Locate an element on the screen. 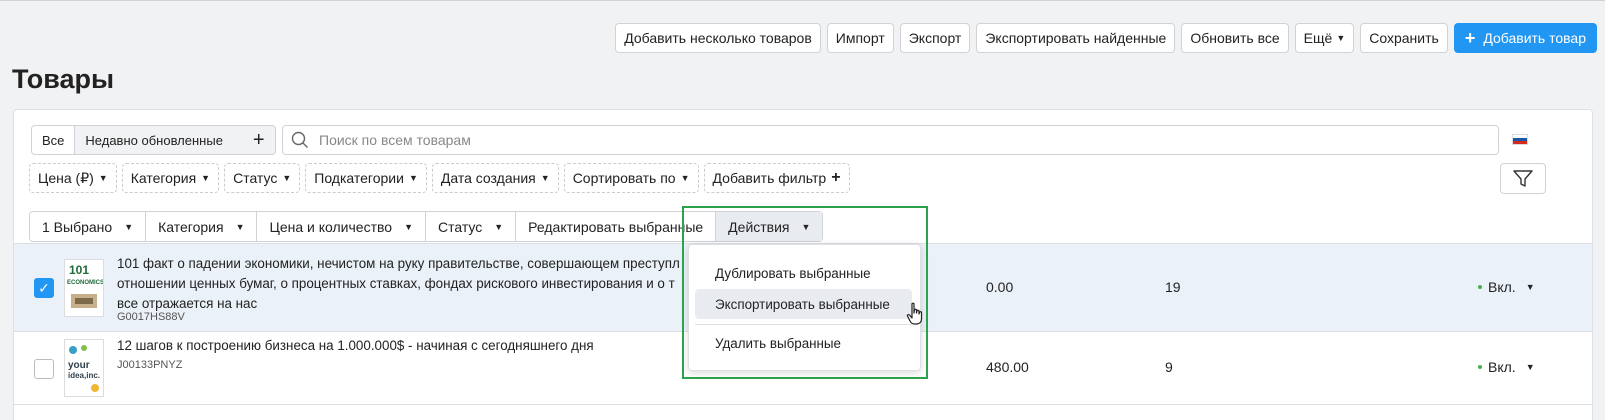 The image size is (1605, 420). bulk-label: Действия is located at coordinates (759, 226).